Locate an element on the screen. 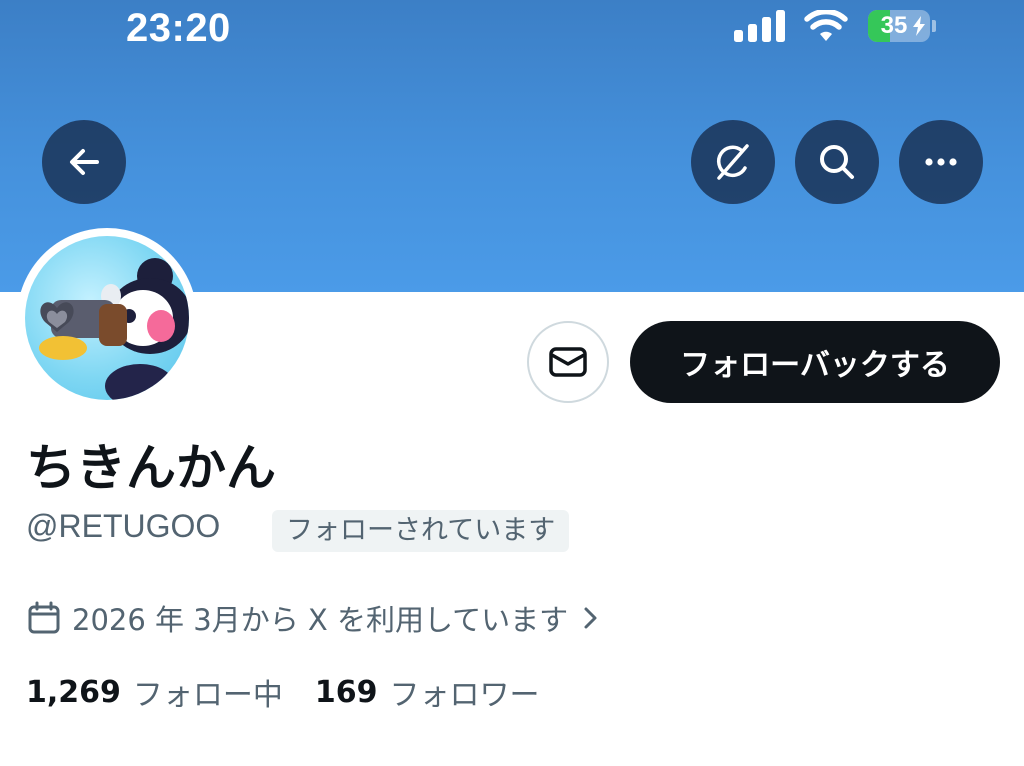  display-name: ちきんかん is located at coordinates (151, 468).